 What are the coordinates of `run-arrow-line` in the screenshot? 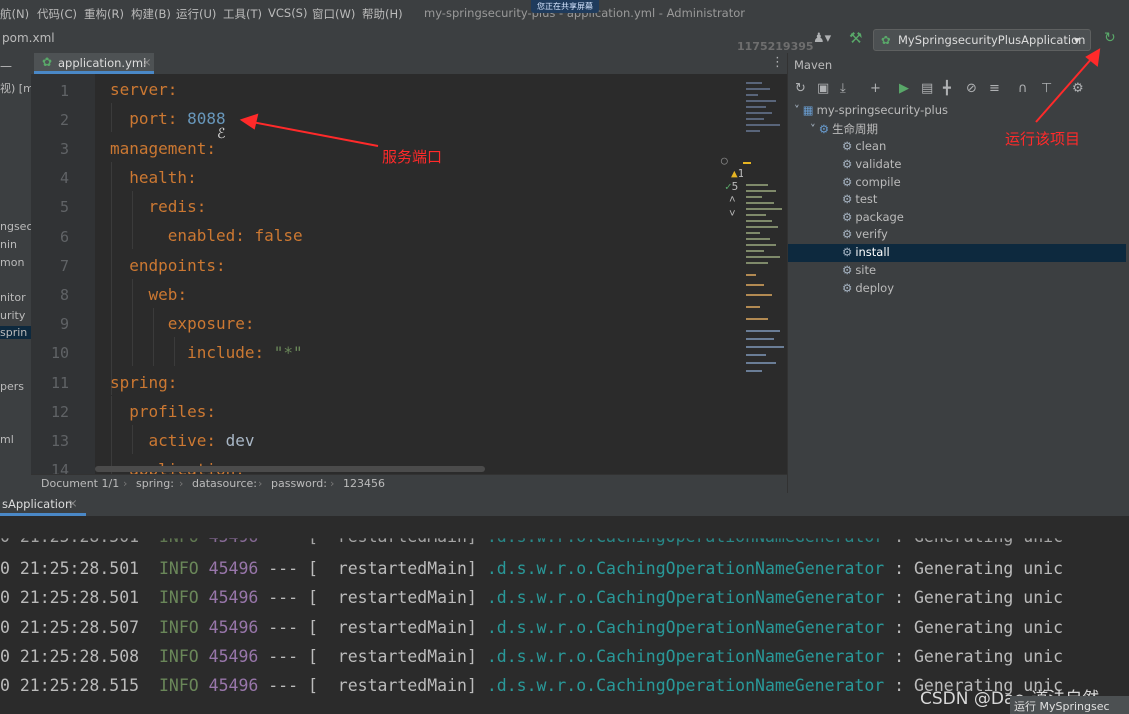 It's located at (1064, 89).